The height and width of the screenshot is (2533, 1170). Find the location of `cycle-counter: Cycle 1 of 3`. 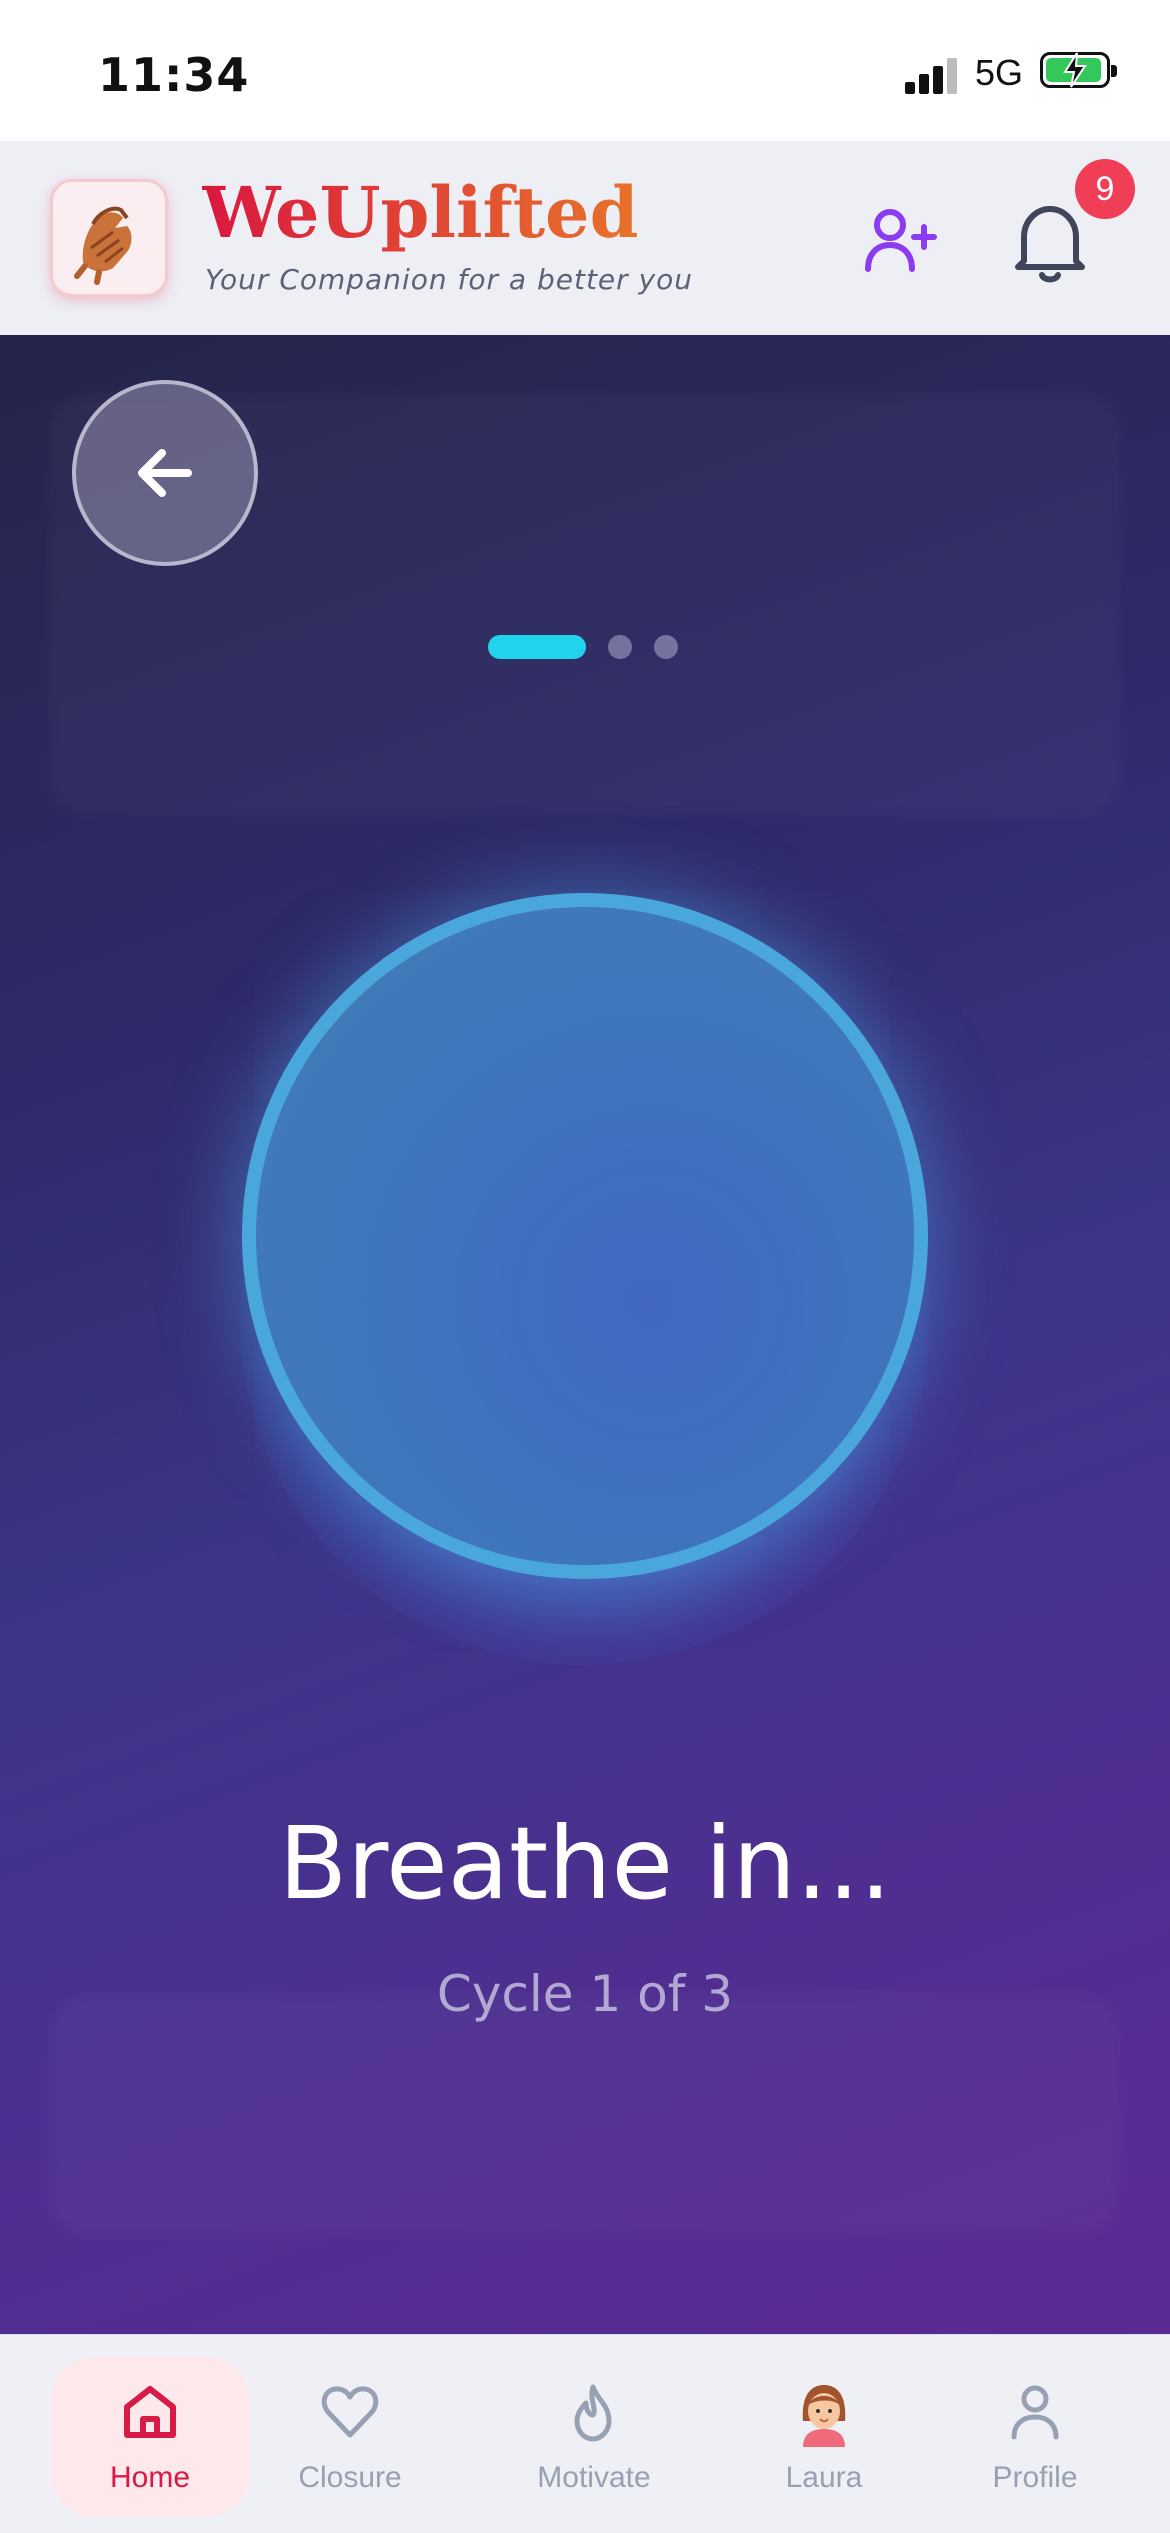

cycle-counter: Cycle 1 of 3 is located at coordinates (585, 1994).